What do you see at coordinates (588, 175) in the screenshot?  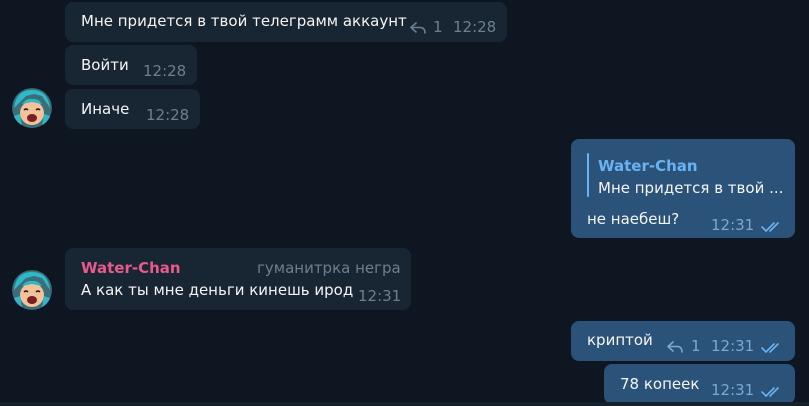 I see `reply-quote-bar` at bounding box center [588, 175].